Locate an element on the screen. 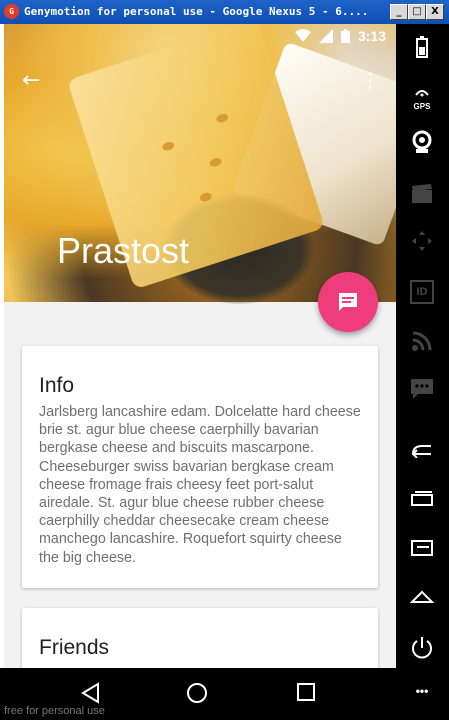 The image size is (449, 724). battery-icon is located at coordinates (422, 50).